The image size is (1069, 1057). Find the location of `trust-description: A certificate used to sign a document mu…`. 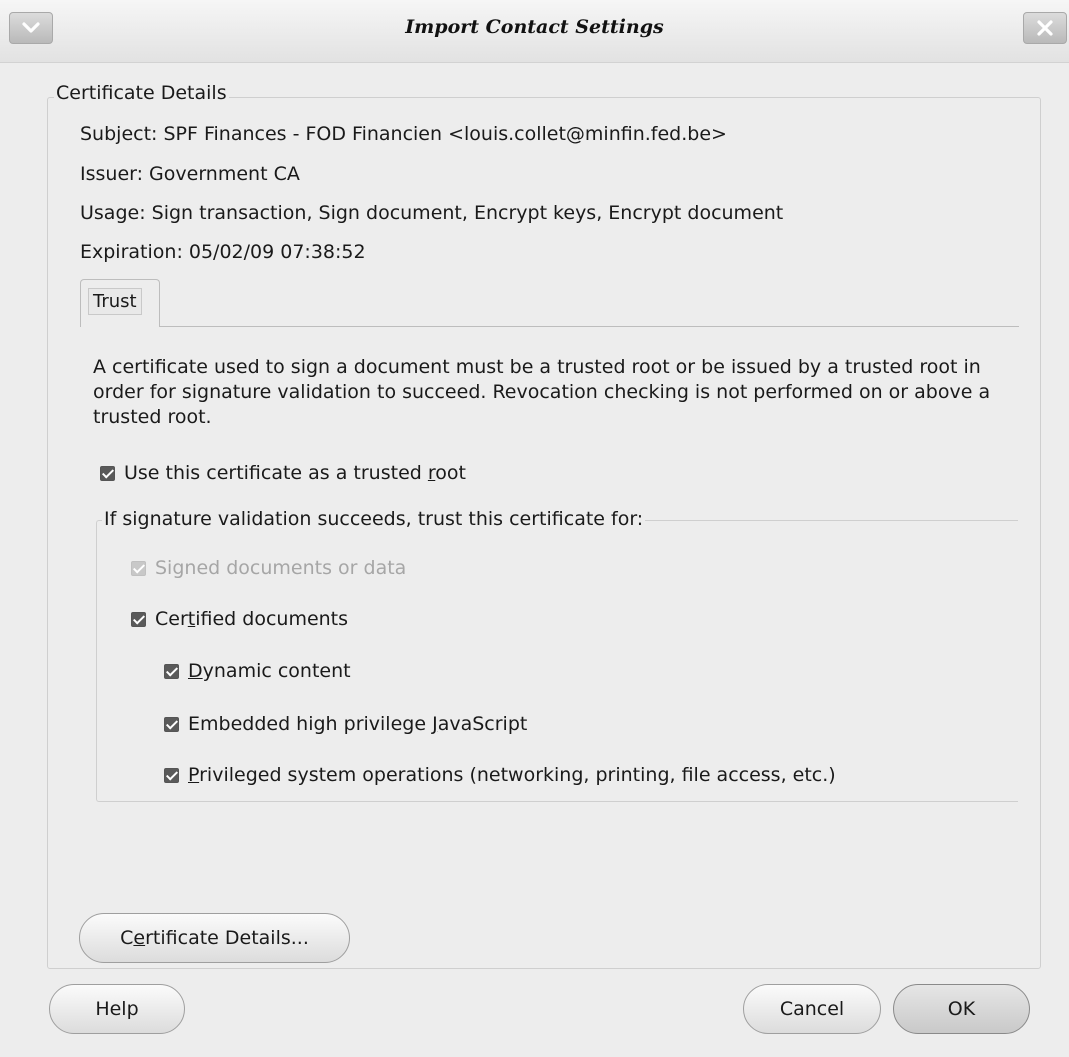

trust-description: A certificate used to sign a document mu… is located at coordinates (542, 392).